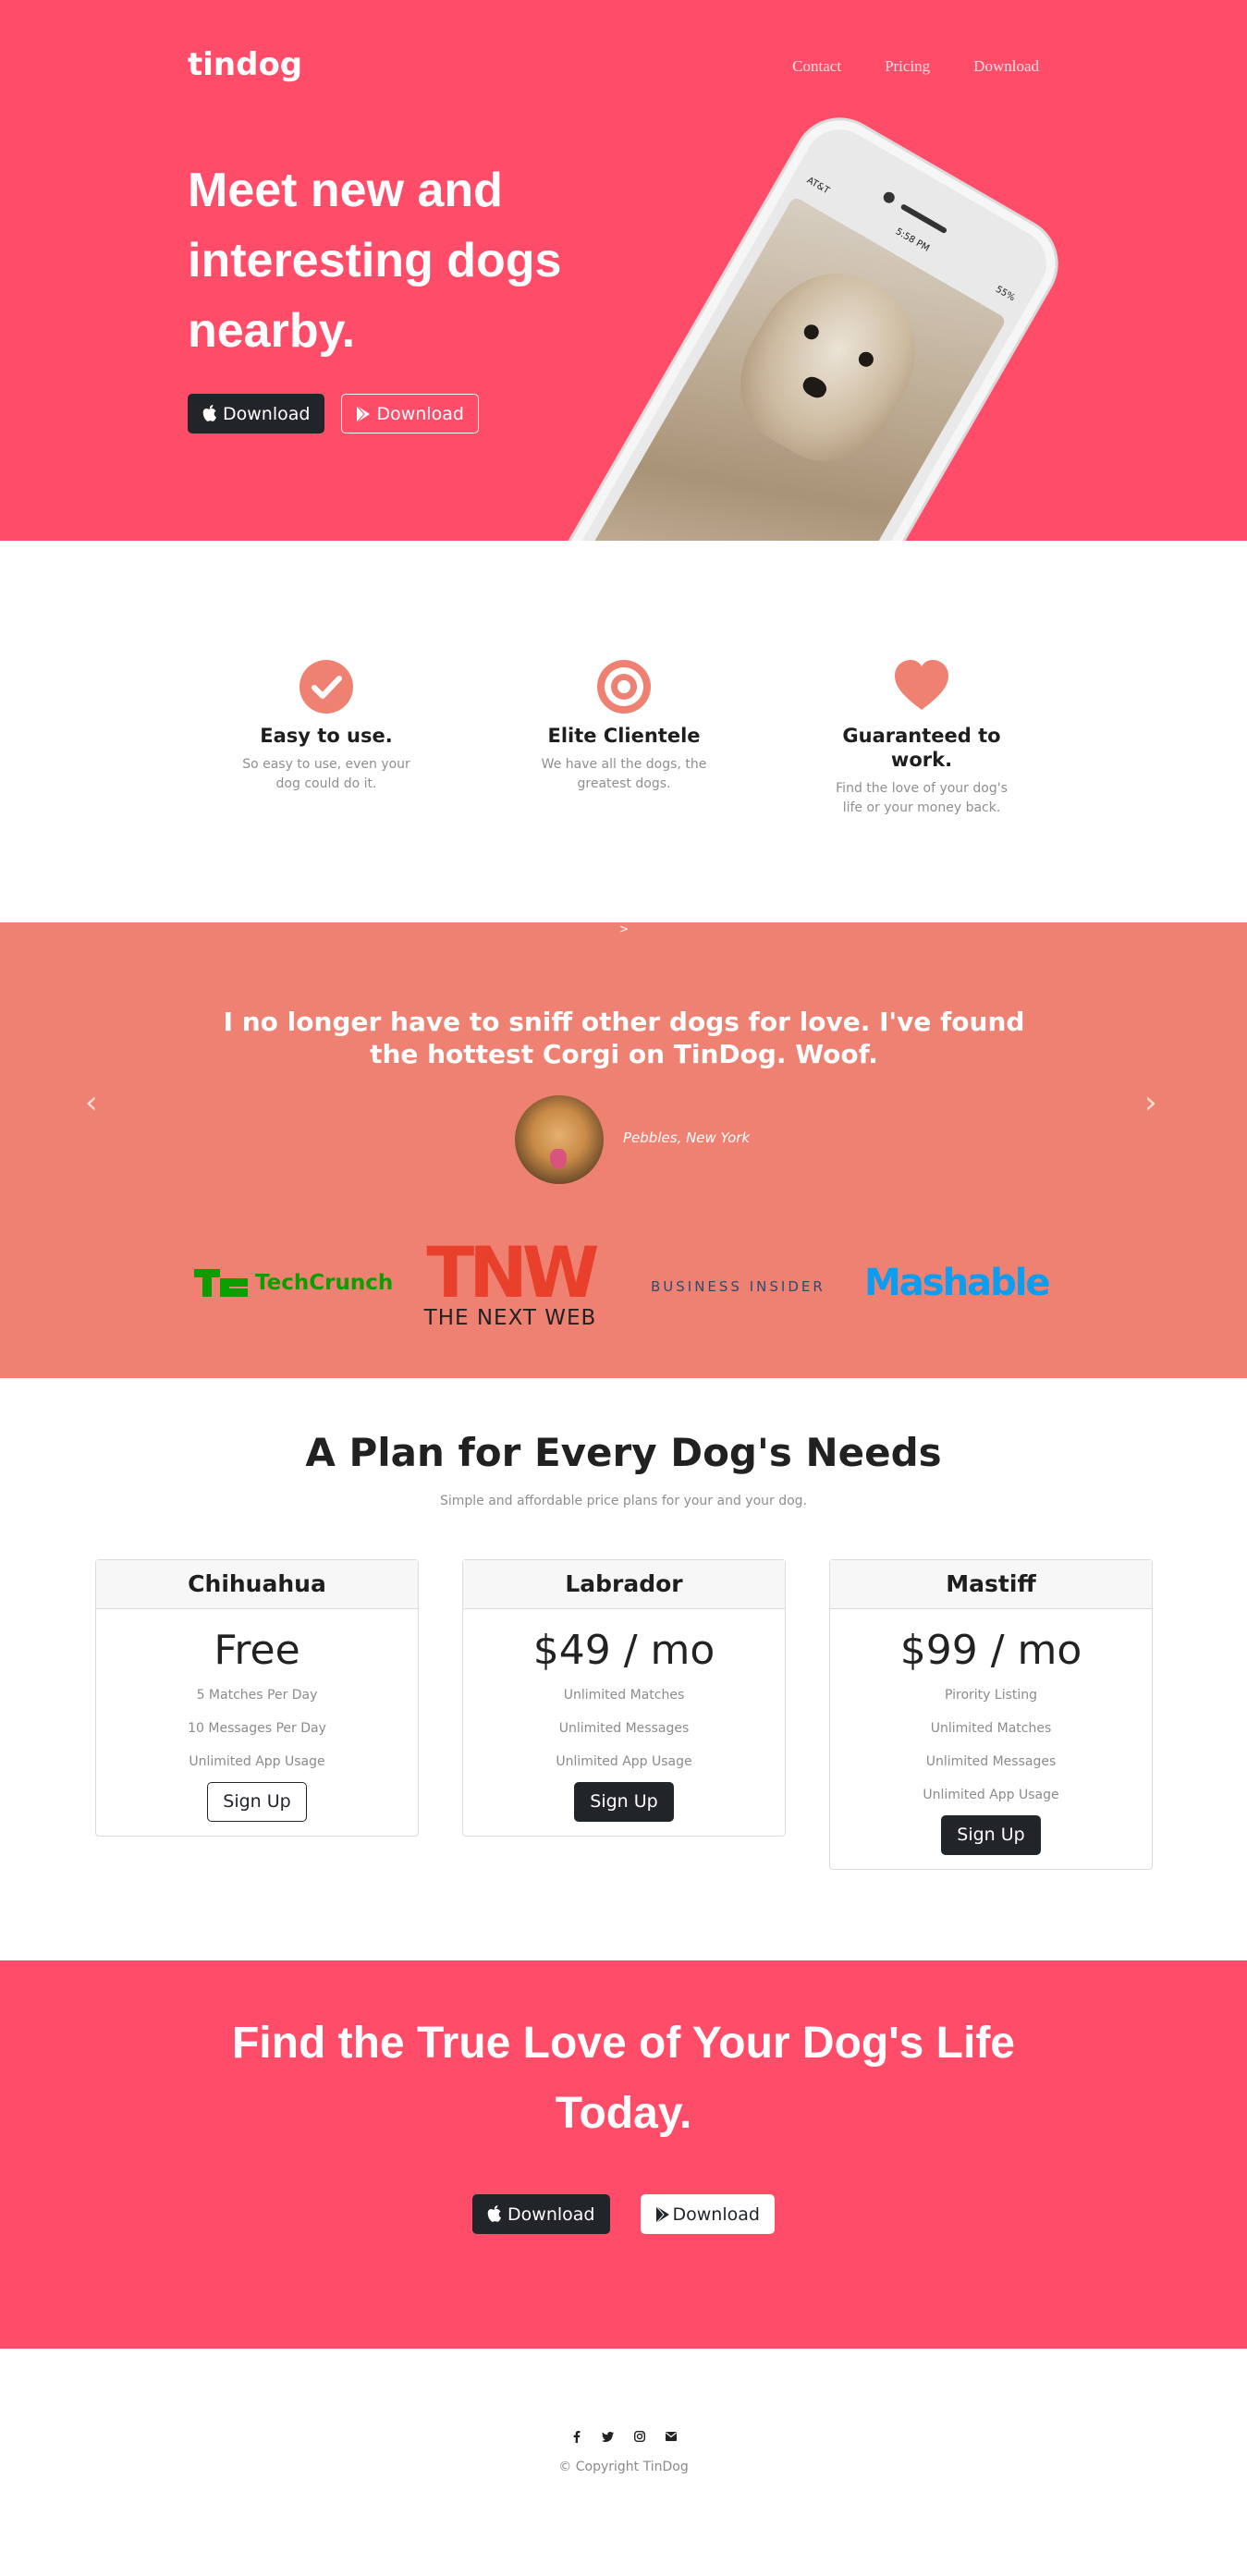  I want to click on dog-avatar, so click(559, 1139).